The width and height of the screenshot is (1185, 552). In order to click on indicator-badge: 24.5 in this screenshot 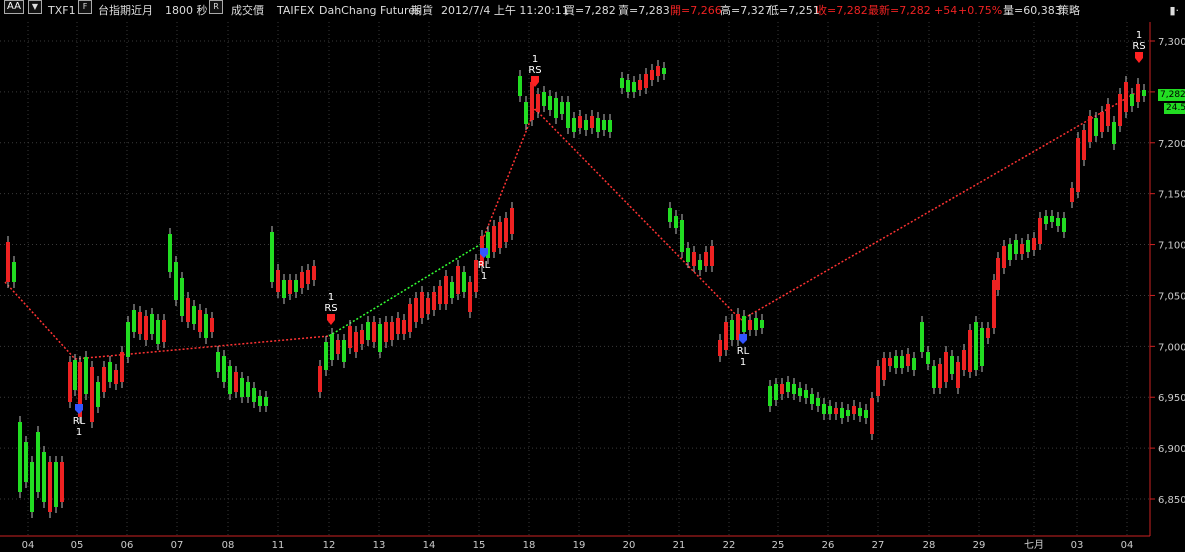, I will do `click(1174, 108)`.